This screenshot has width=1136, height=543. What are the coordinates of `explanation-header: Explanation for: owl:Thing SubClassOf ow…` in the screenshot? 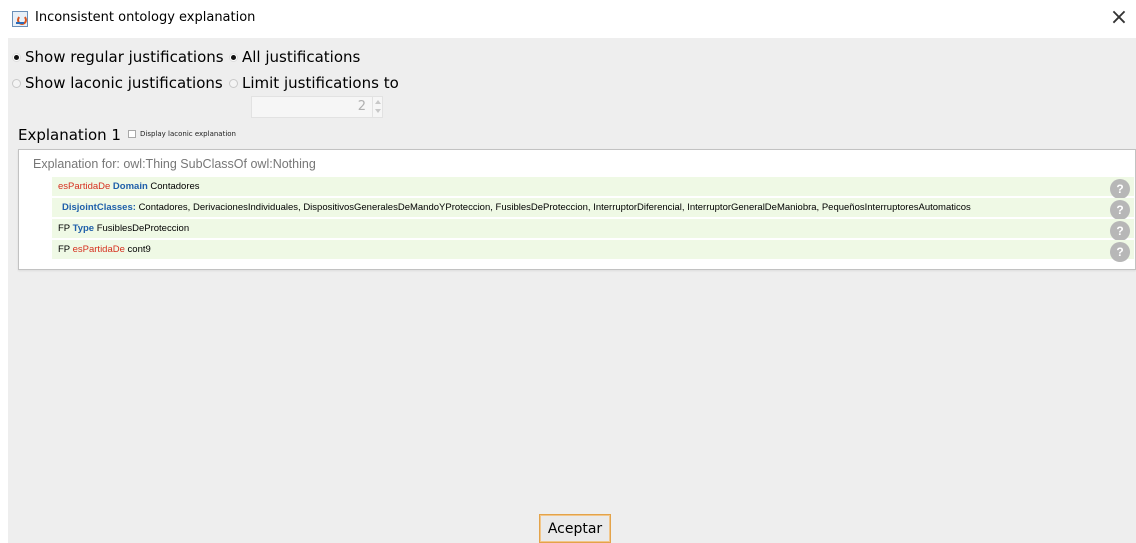 It's located at (174, 164).